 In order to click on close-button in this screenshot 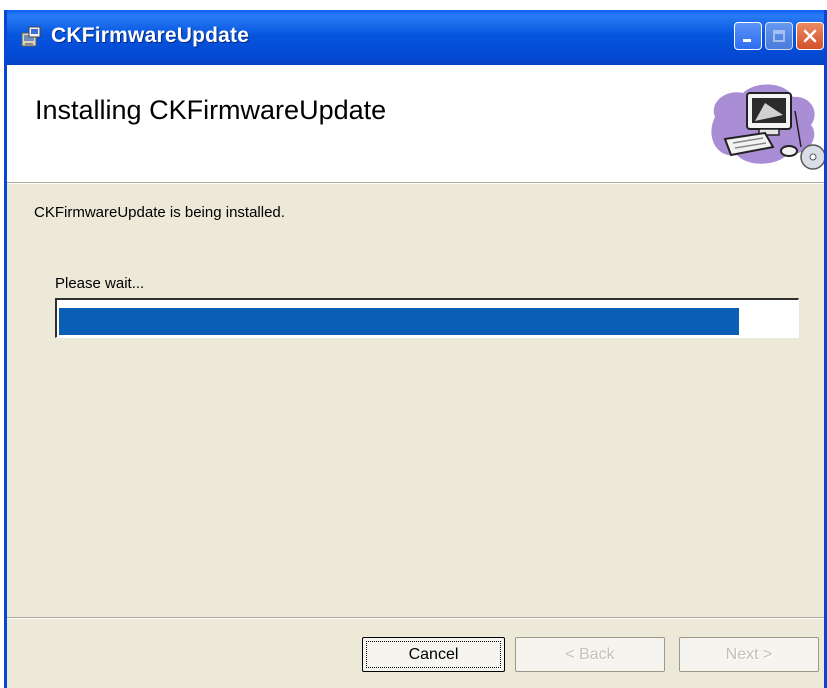, I will do `click(810, 36)`.